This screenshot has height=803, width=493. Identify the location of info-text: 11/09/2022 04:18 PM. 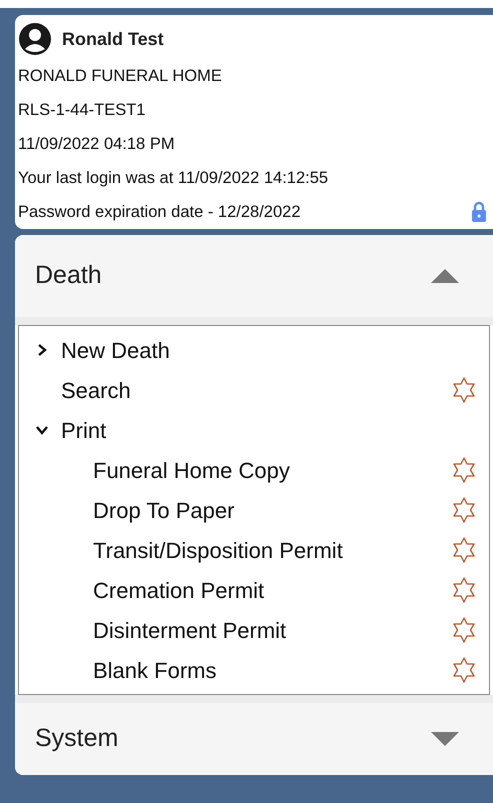
(96, 144).